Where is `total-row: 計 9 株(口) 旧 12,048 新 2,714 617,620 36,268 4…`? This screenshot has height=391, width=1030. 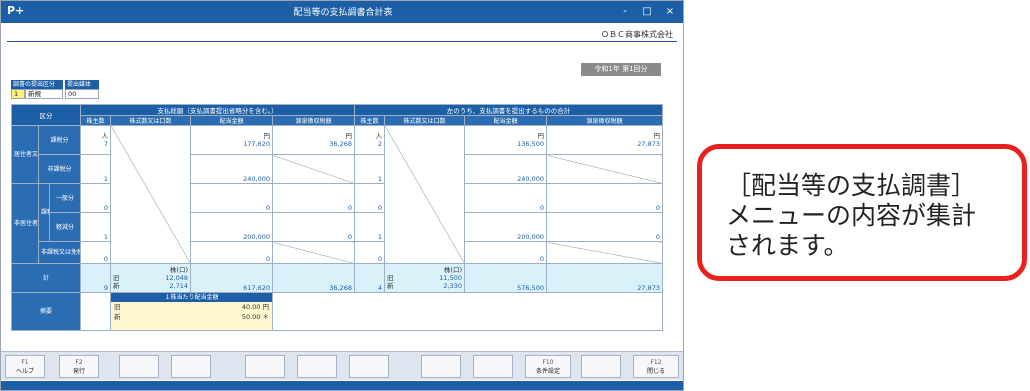 total-row: 計 9 株(口) 旧 12,048 新 2,714 617,620 36,268 4… is located at coordinates (337, 278).